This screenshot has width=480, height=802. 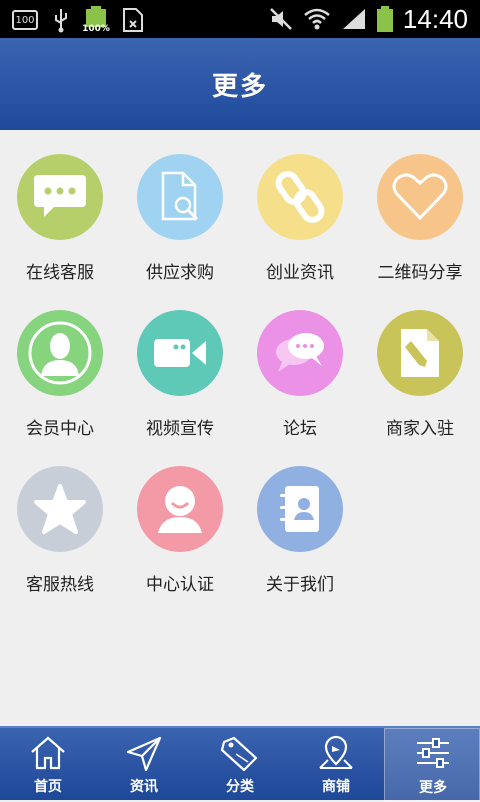 I want to click on grid-item-label: 商家入驻, so click(x=420, y=429).